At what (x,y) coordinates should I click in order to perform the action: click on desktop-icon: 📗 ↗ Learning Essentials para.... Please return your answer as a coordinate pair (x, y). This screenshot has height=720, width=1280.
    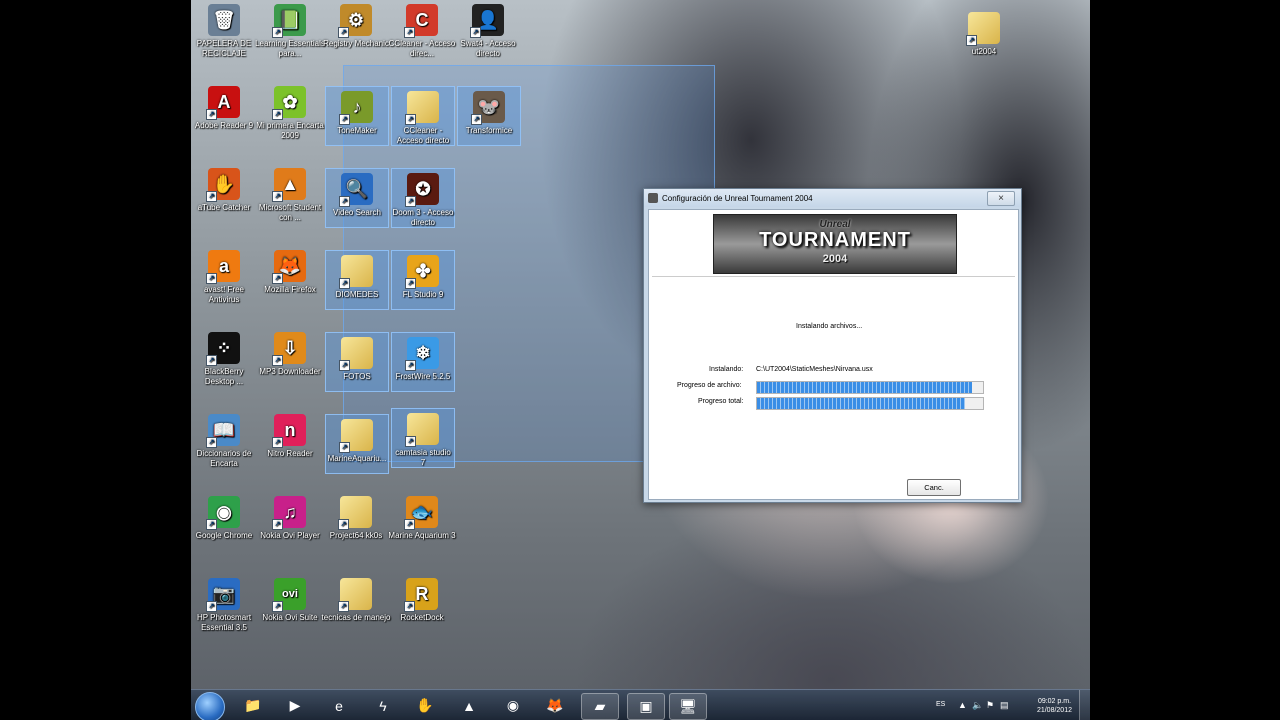
    Looking at the image, I should click on (290, 34).